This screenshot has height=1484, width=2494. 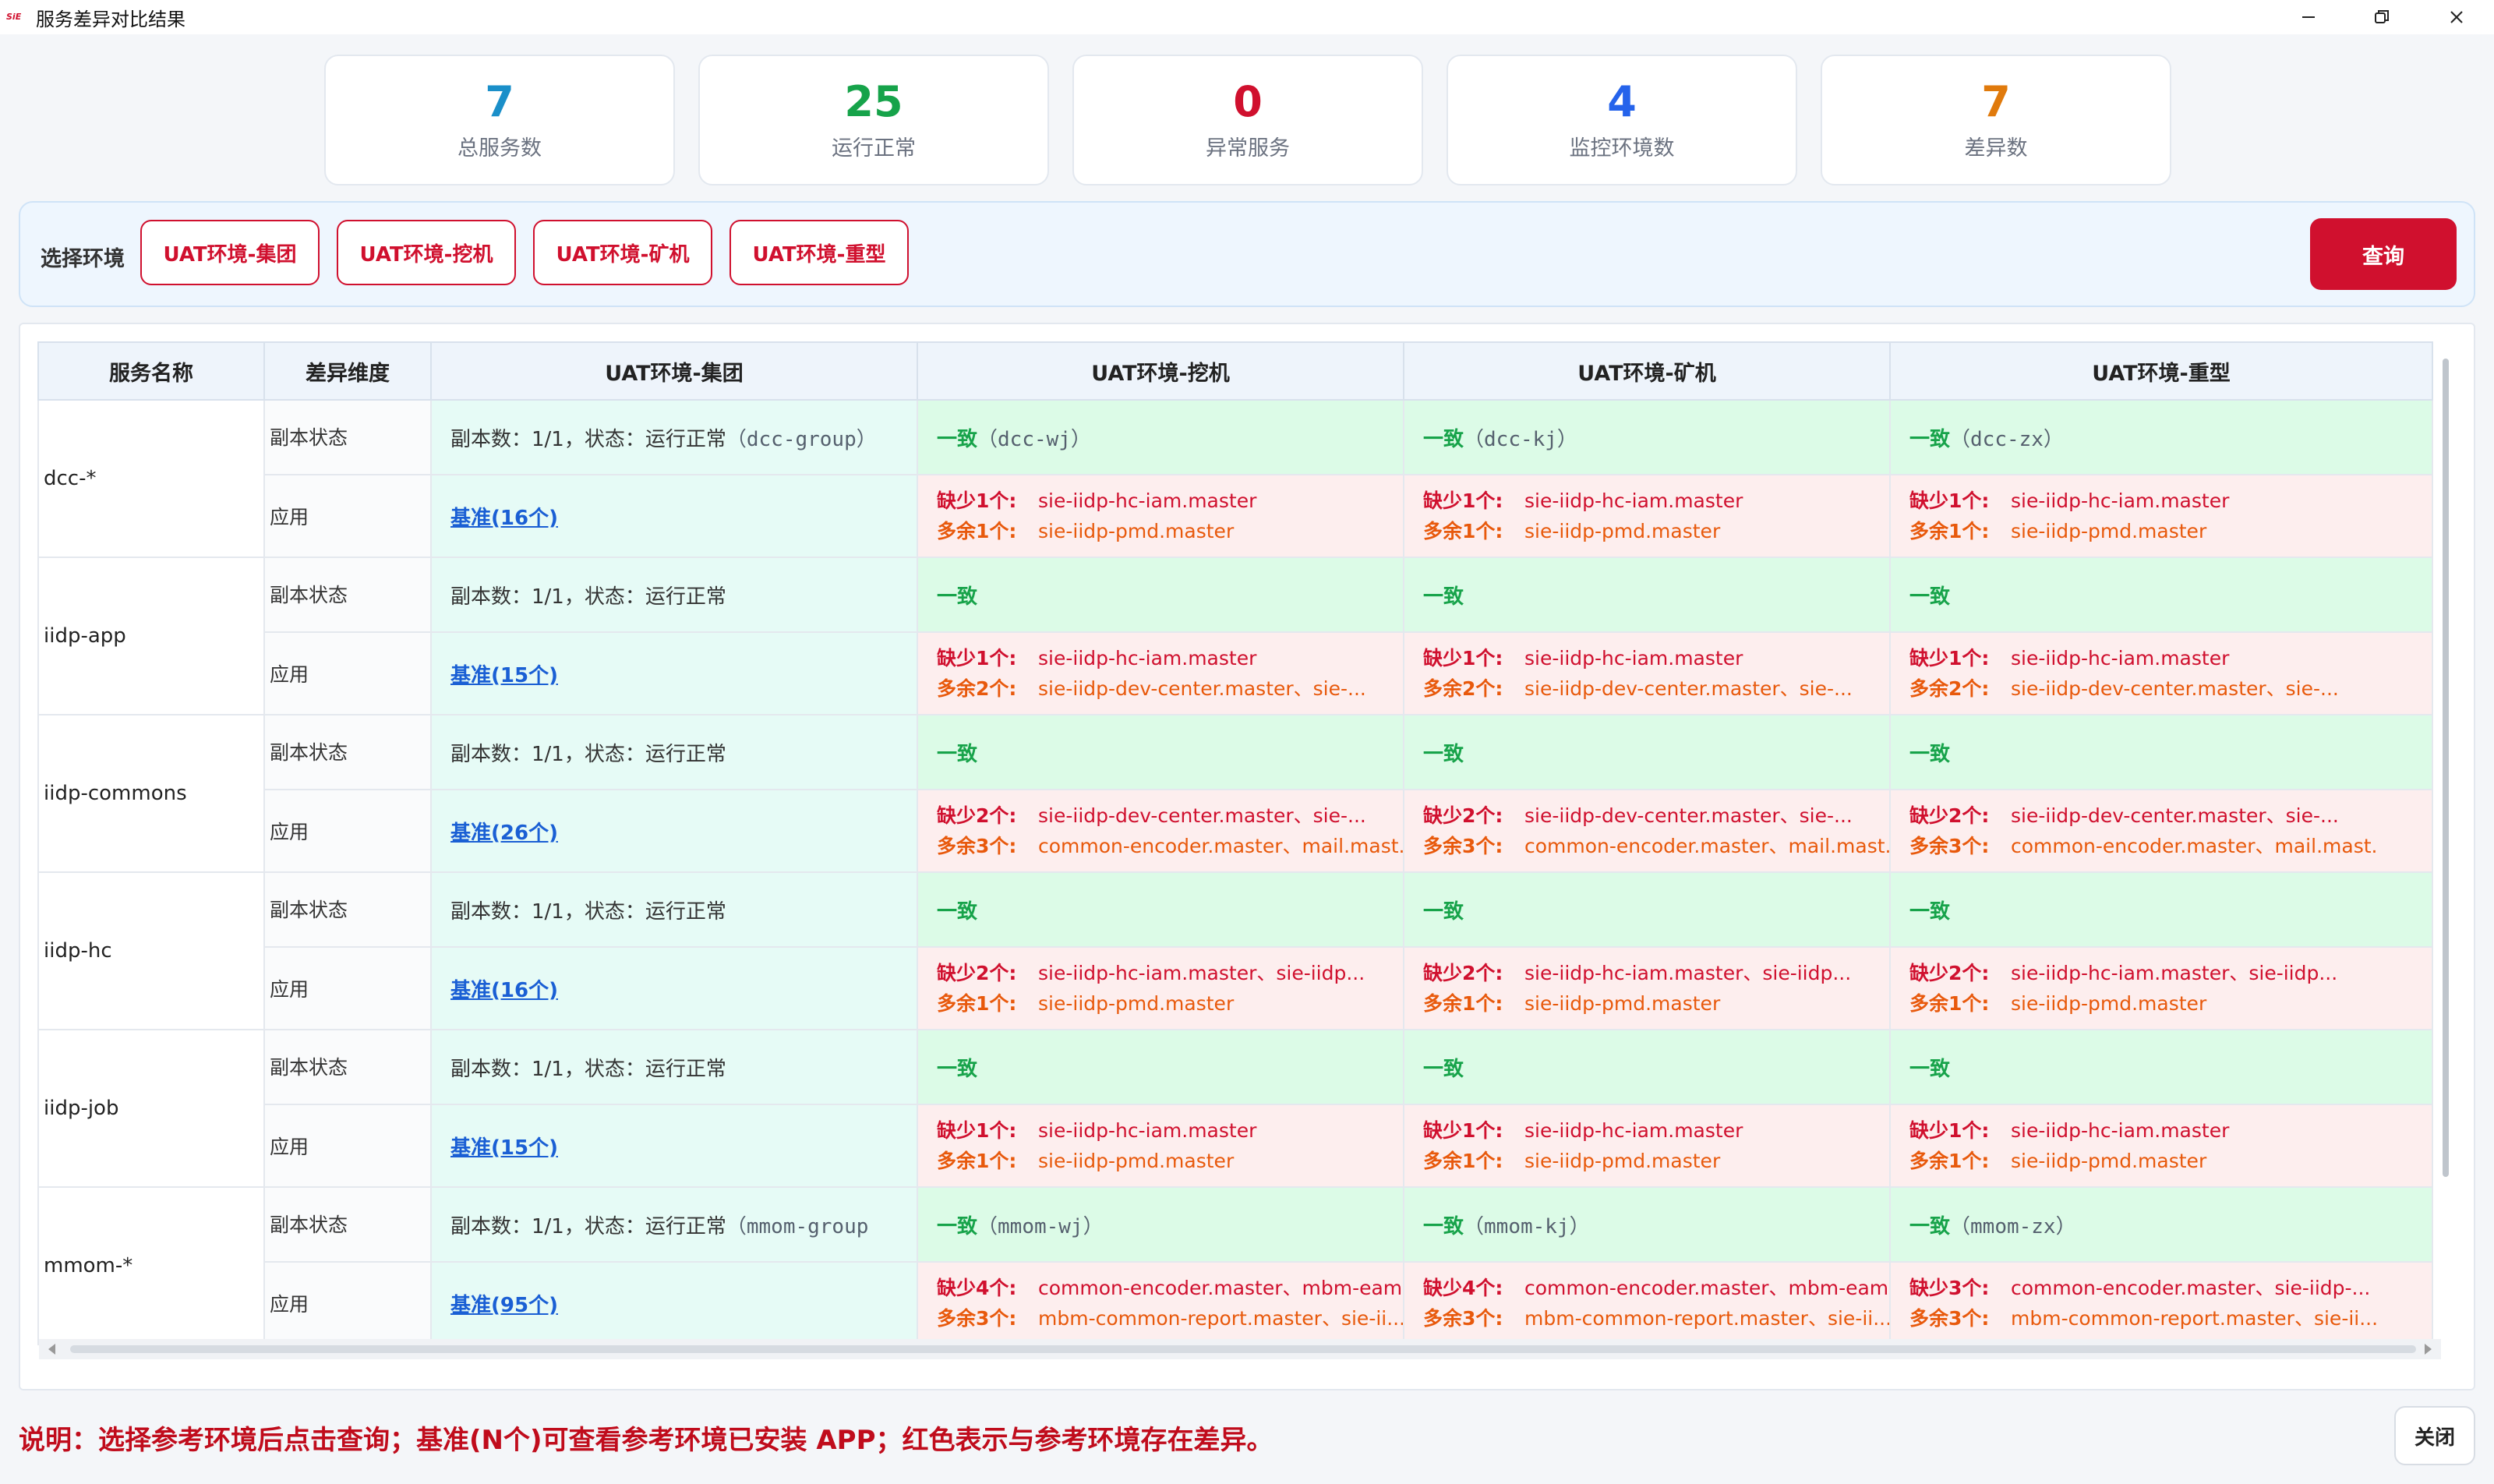 I want to click on header-diff-dimension: 差异维度, so click(x=347, y=371).